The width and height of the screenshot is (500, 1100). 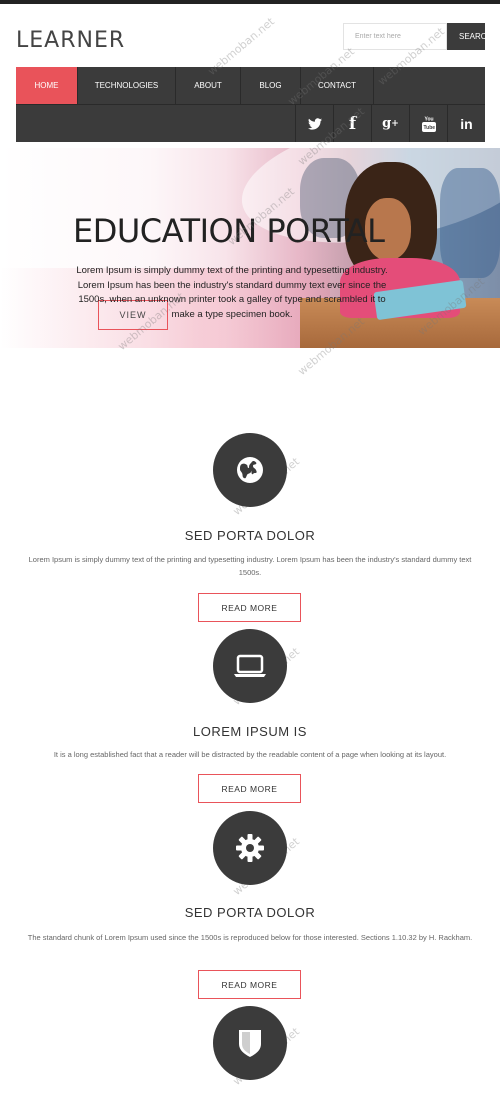 I want to click on facebook-icon: f, so click(x=352, y=123).